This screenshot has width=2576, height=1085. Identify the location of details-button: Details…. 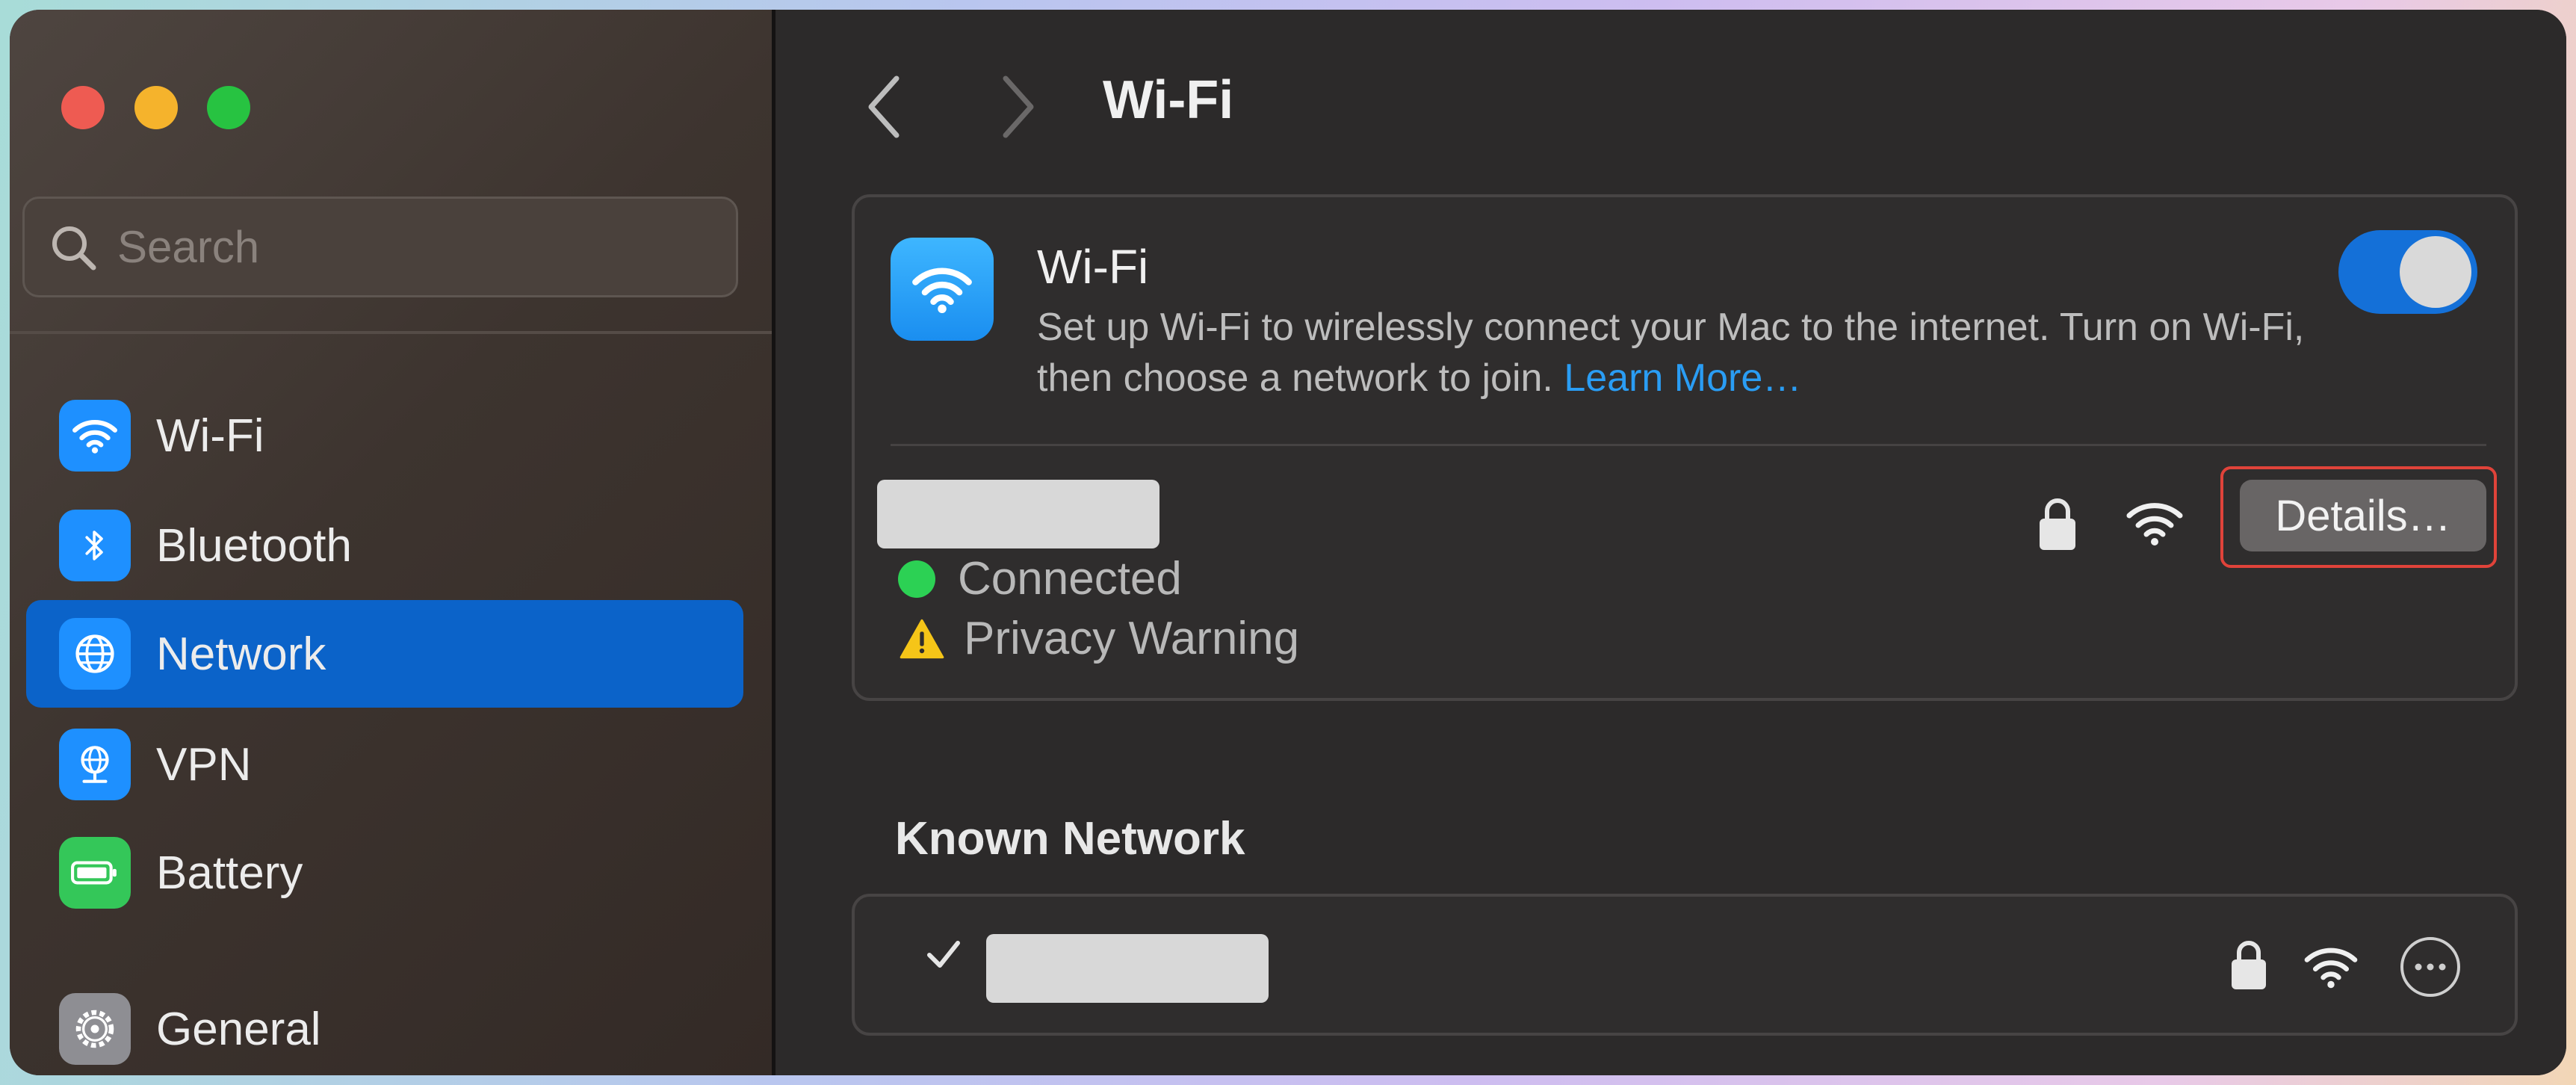
(2363, 515).